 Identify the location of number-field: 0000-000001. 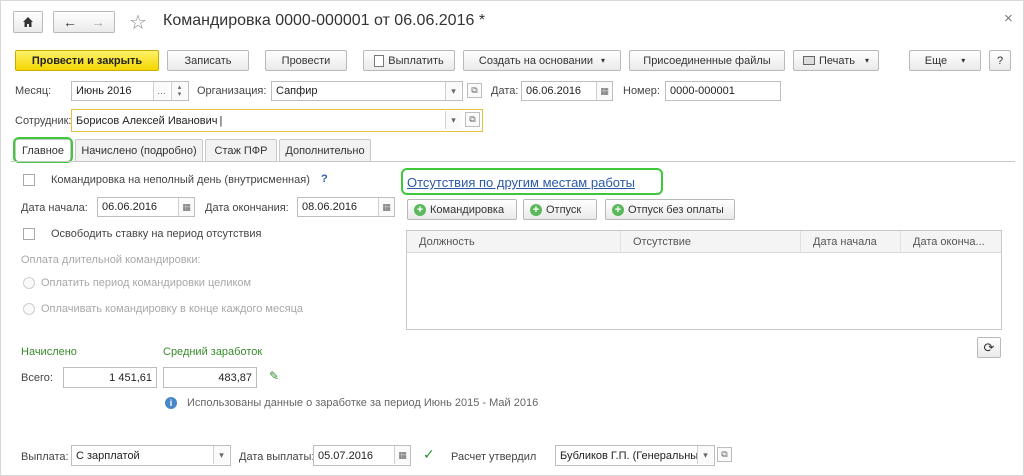
(723, 91).